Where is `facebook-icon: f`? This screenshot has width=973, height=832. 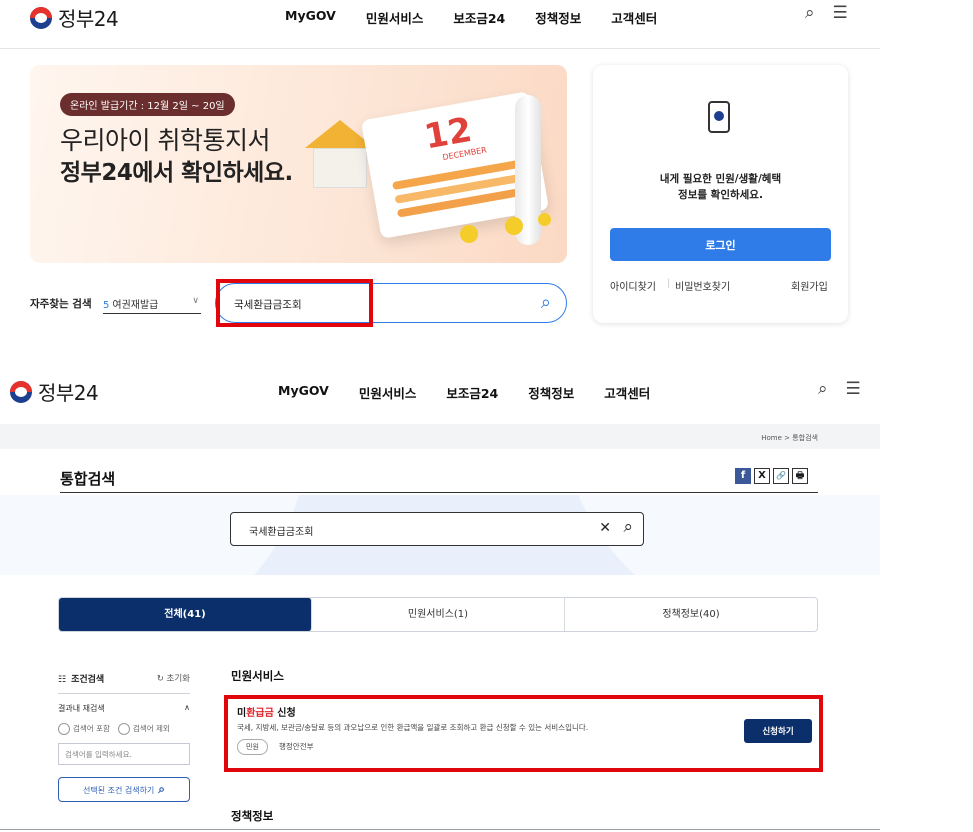
facebook-icon: f is located at coordinates (743, 476).